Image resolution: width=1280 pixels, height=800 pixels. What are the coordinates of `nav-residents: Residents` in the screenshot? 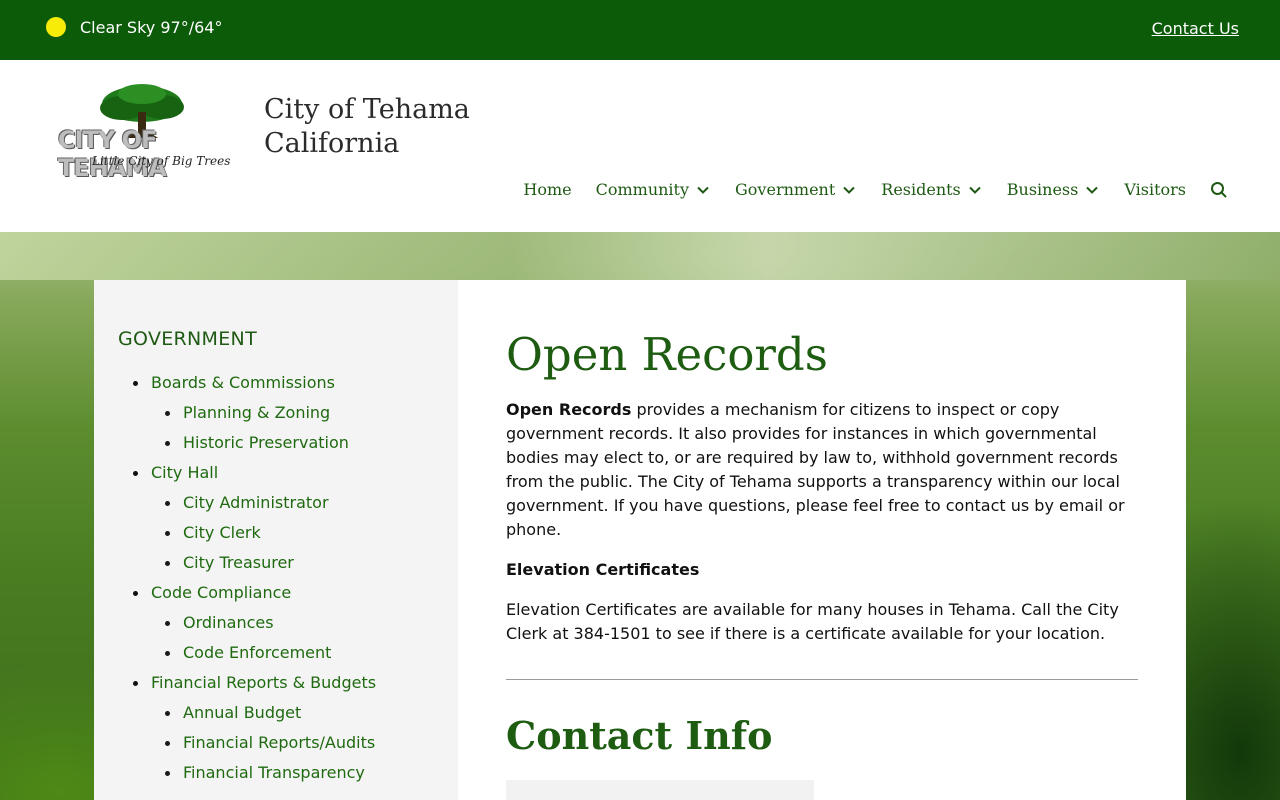 It's located at (932, 189).